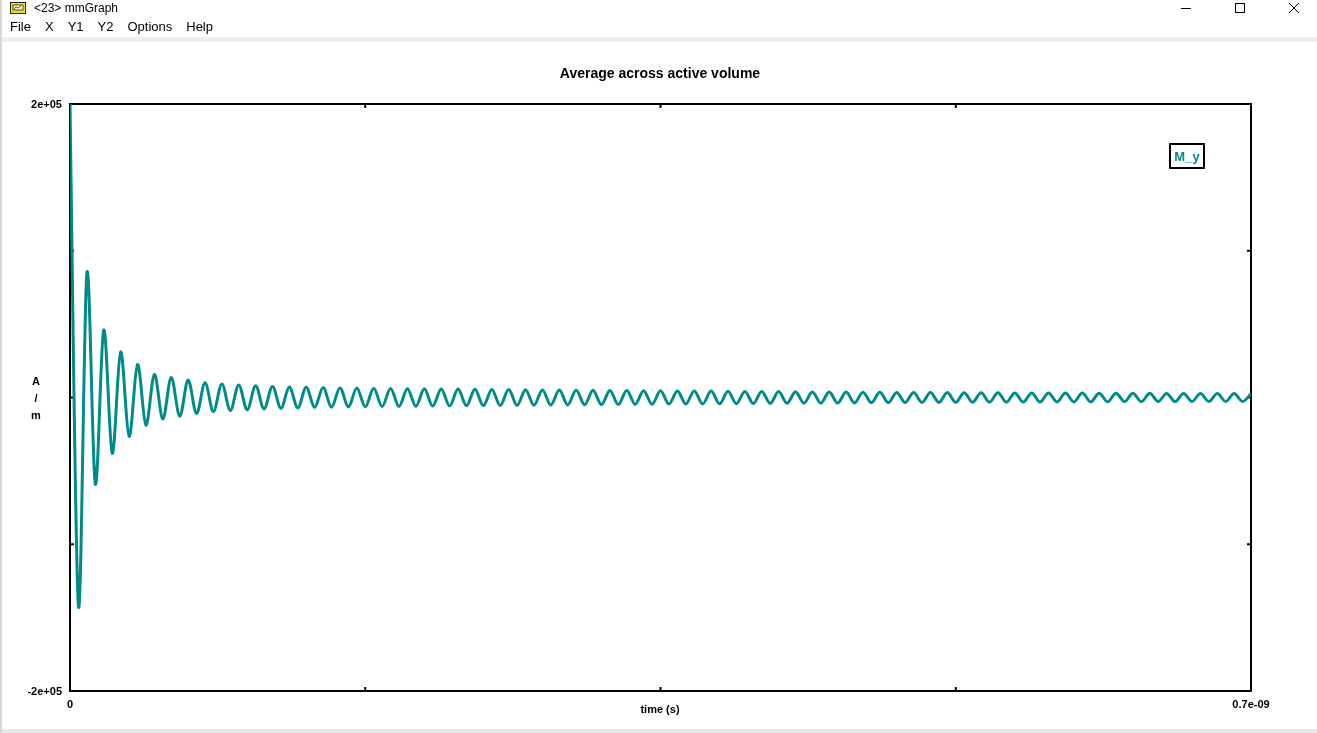 The image size is (1317, 733). I want to click on y-tick-label: -2e+05, so click(44, 691).